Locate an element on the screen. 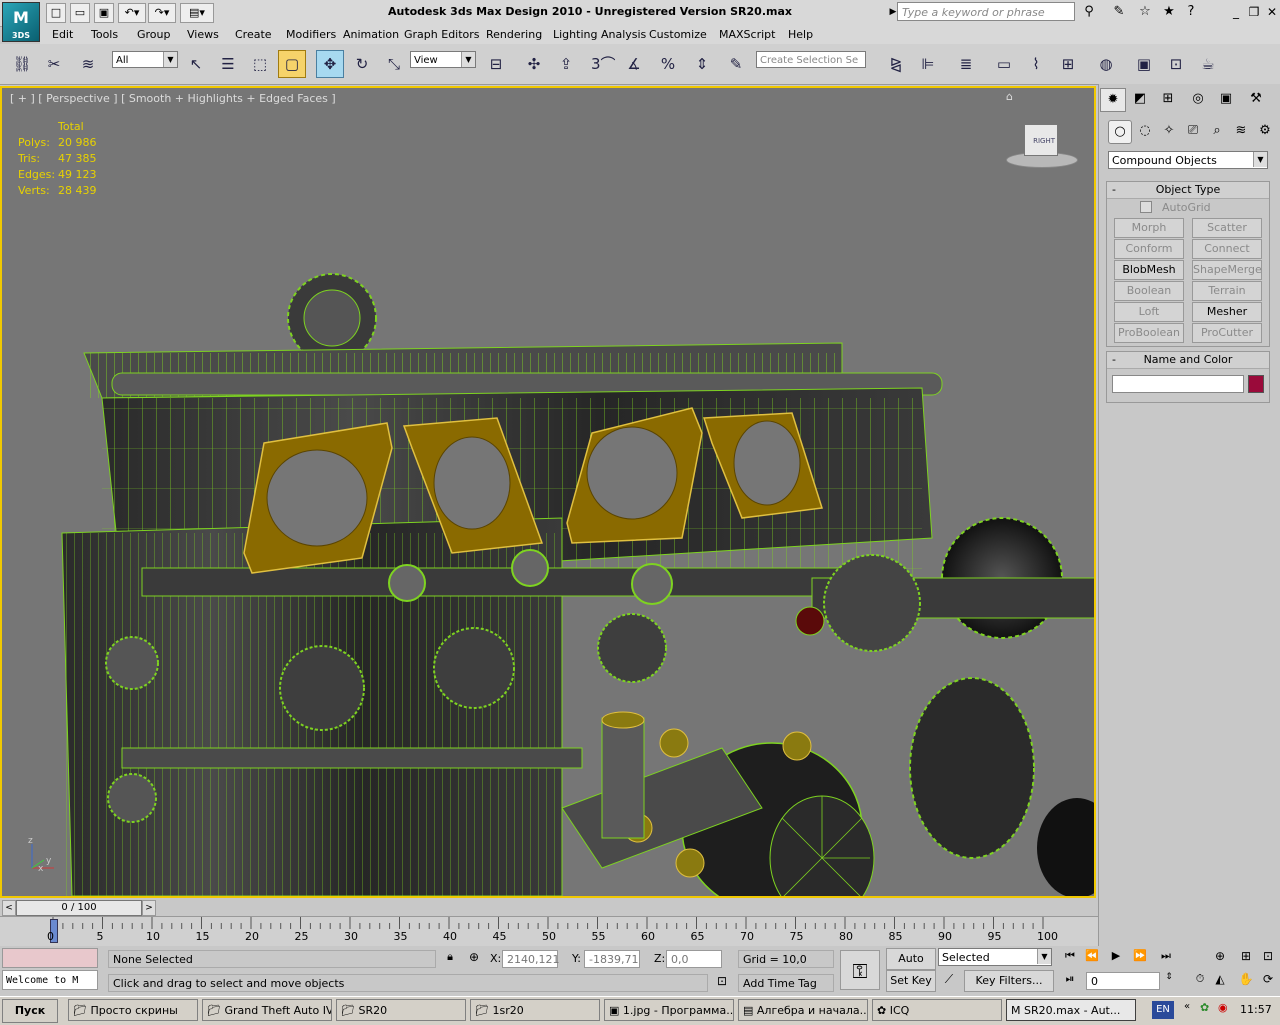 The height and width of the screenshot is (1025, 1280). shapemerge-button: ShapeMerge is located at coordinates (1227, 270).